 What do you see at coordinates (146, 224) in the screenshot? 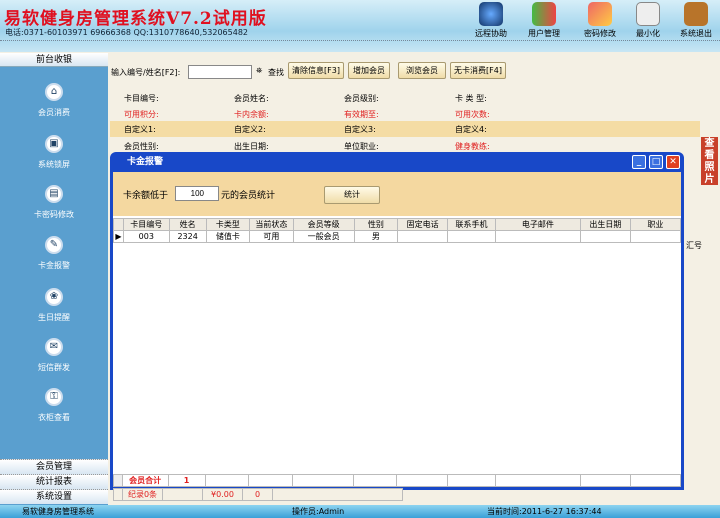
I see `column-header: 卡目编号` at bounding box center [146, 224].